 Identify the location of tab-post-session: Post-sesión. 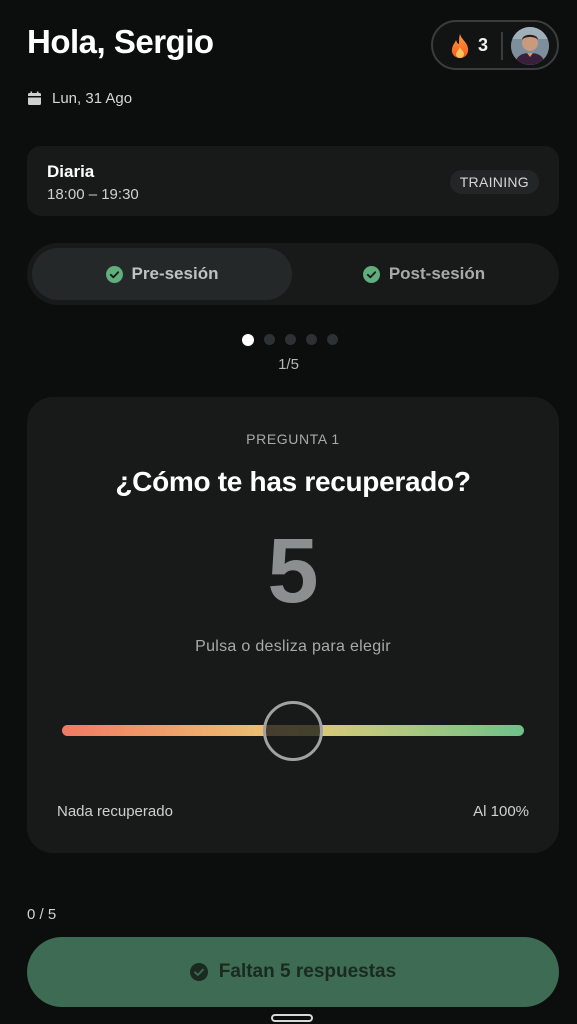
(424, 274).